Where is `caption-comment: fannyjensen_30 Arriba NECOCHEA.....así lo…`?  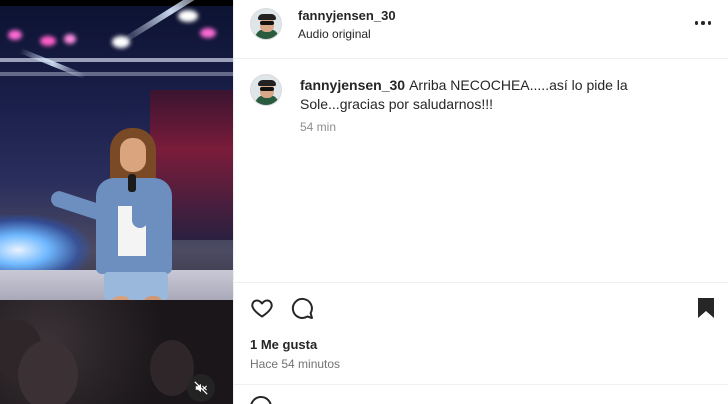
caption-comment: fannyjensen_30 Arriba NECOCHEA.....así lo… is located at coordinates (500, 95).